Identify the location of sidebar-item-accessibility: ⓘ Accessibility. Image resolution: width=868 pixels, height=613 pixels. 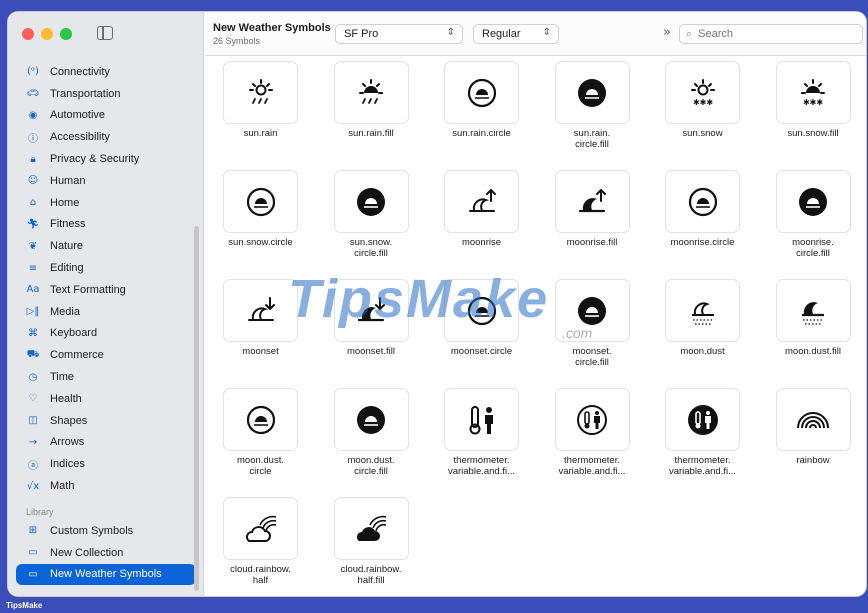
(106, 137).